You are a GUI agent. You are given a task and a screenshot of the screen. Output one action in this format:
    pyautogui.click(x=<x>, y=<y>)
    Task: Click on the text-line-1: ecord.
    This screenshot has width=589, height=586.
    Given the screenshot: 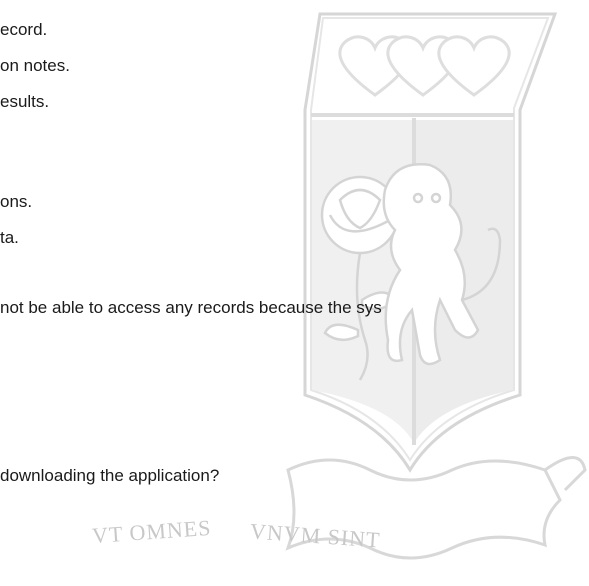 What is the action you would take?
    pyautogui.click(x=24, y=29)
    